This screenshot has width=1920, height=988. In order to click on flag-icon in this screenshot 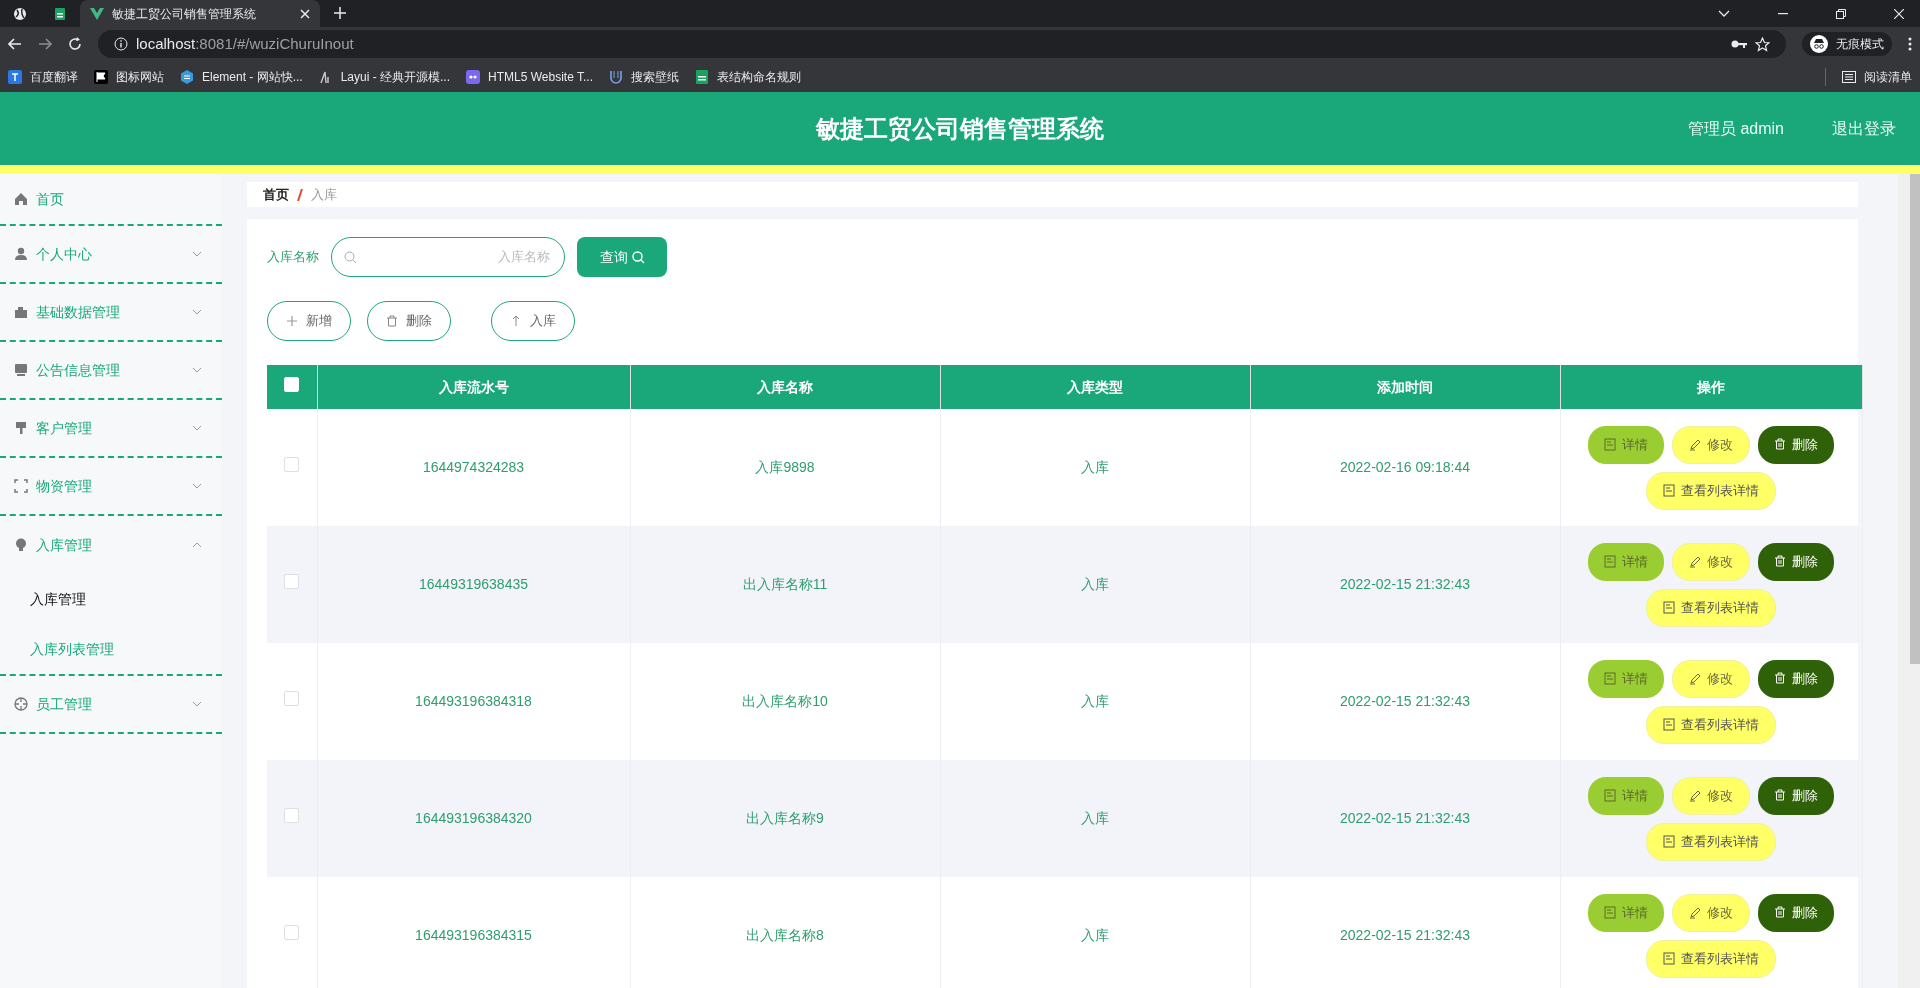, I will do `click(101, 76)`.